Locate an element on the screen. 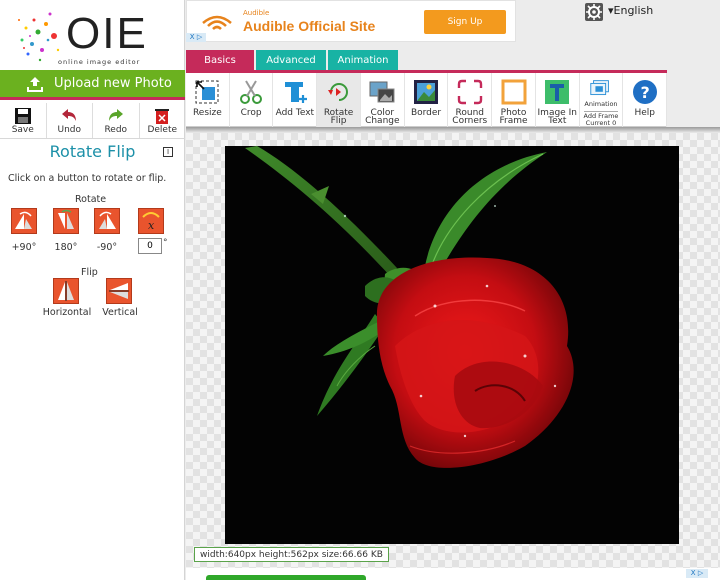  rotate-180-label: 180° is located at coordinates (66, 247).